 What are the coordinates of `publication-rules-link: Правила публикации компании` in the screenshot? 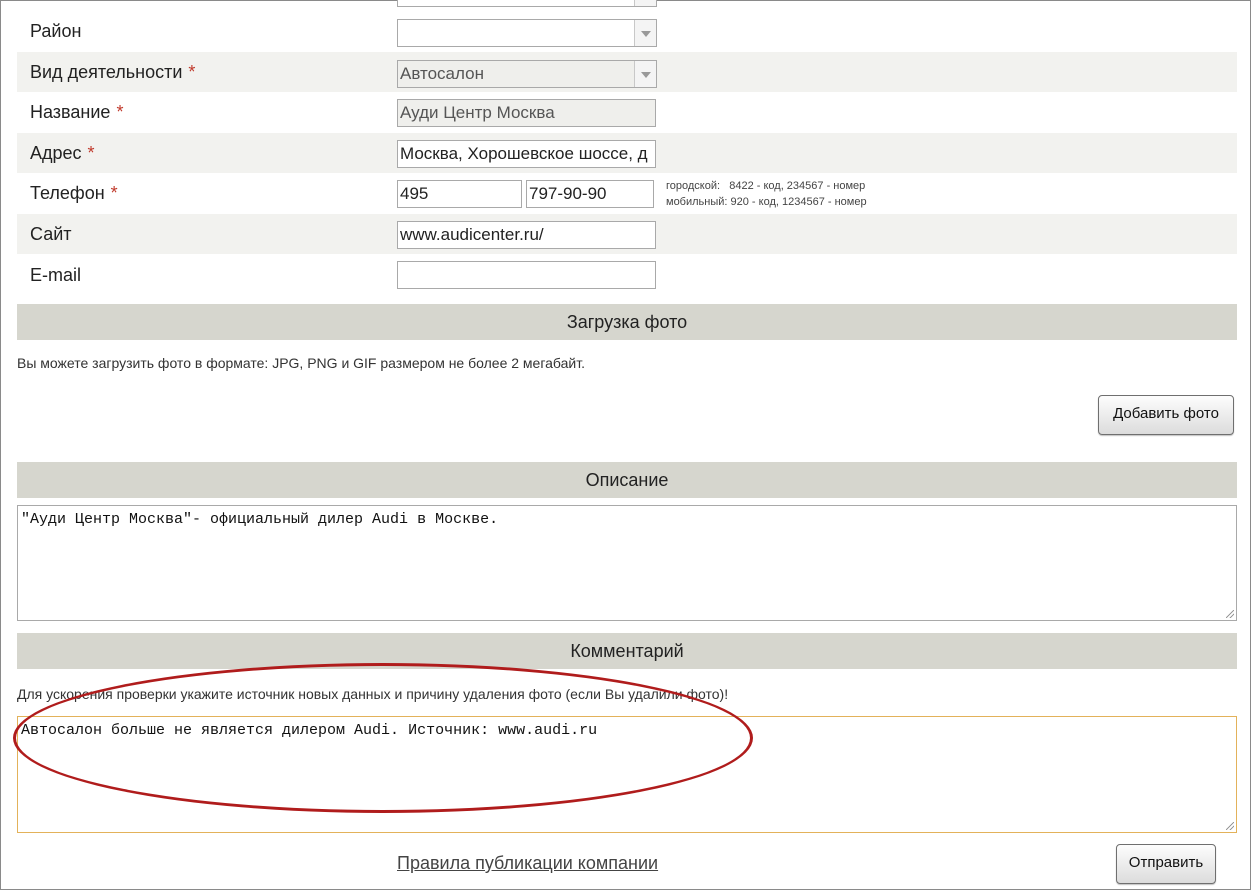 It's located at (527, 863).